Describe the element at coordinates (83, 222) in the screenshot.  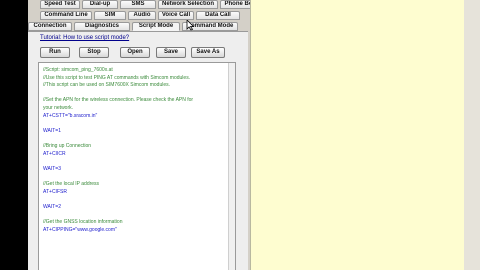
I see `script-line: //Get the GNSS location information` at that location.